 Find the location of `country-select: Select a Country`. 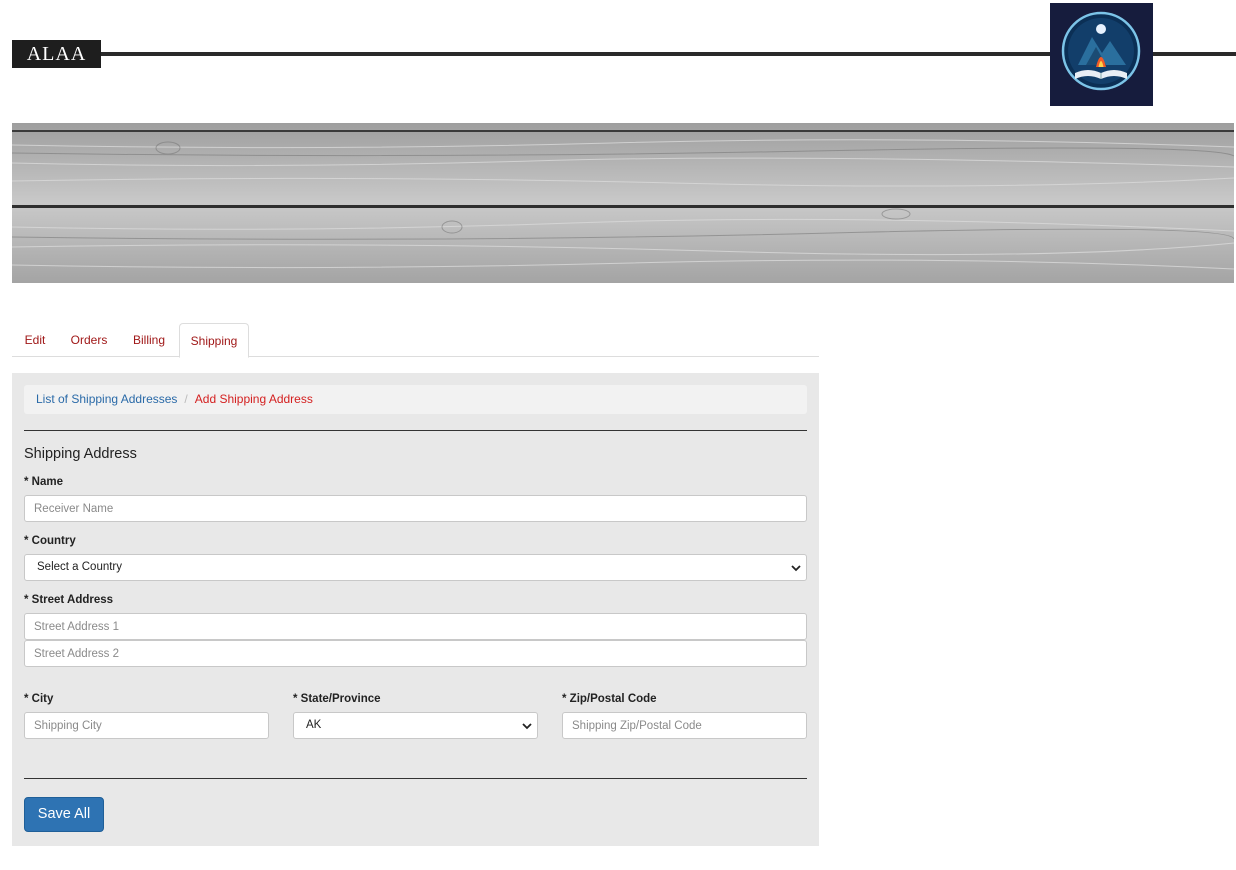

country-select: Select a Country is located at coordinates (415, 567).